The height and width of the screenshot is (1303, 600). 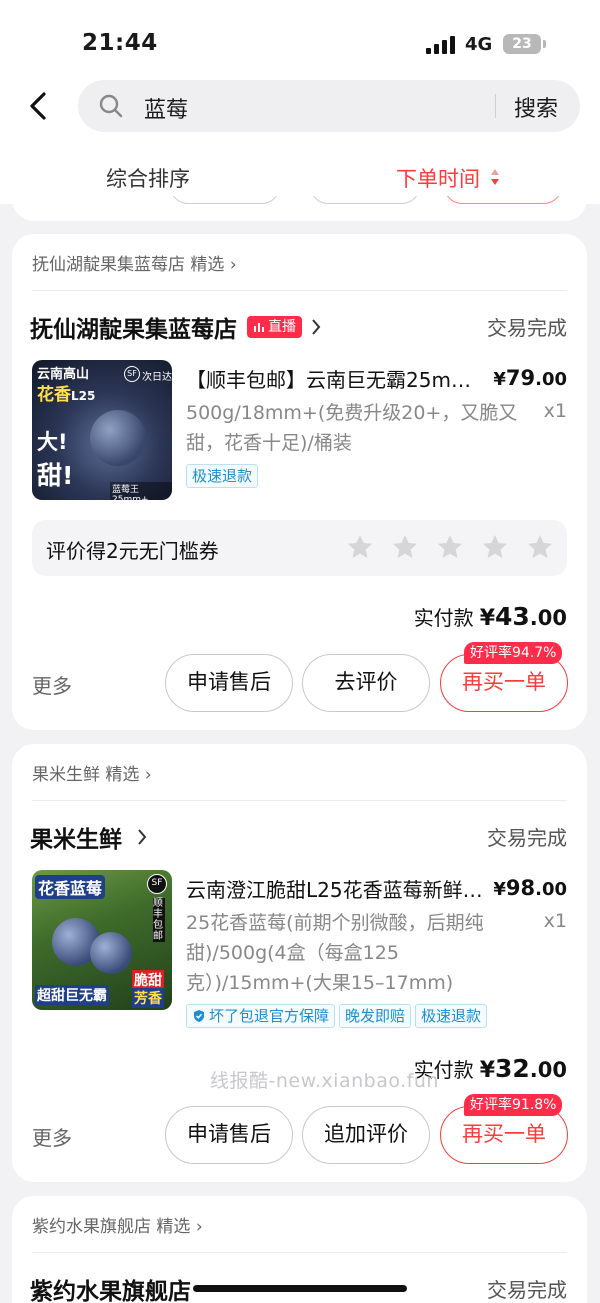 What do you see at coordinates (336, 888) in the screenshot?
I see `product-title: 云南澄江脆甜L25花香蓝莓新鲜水果` at bounding box center [336, 888].